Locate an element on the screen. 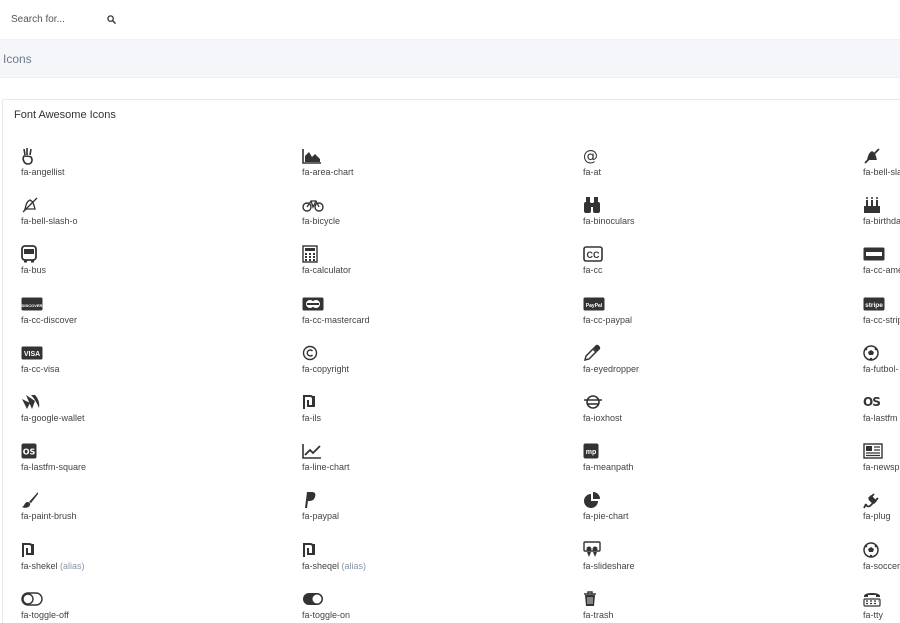 The width and height of the screenshot is (900, 623). cc-icon: CC is located at coordinates (594, 254).